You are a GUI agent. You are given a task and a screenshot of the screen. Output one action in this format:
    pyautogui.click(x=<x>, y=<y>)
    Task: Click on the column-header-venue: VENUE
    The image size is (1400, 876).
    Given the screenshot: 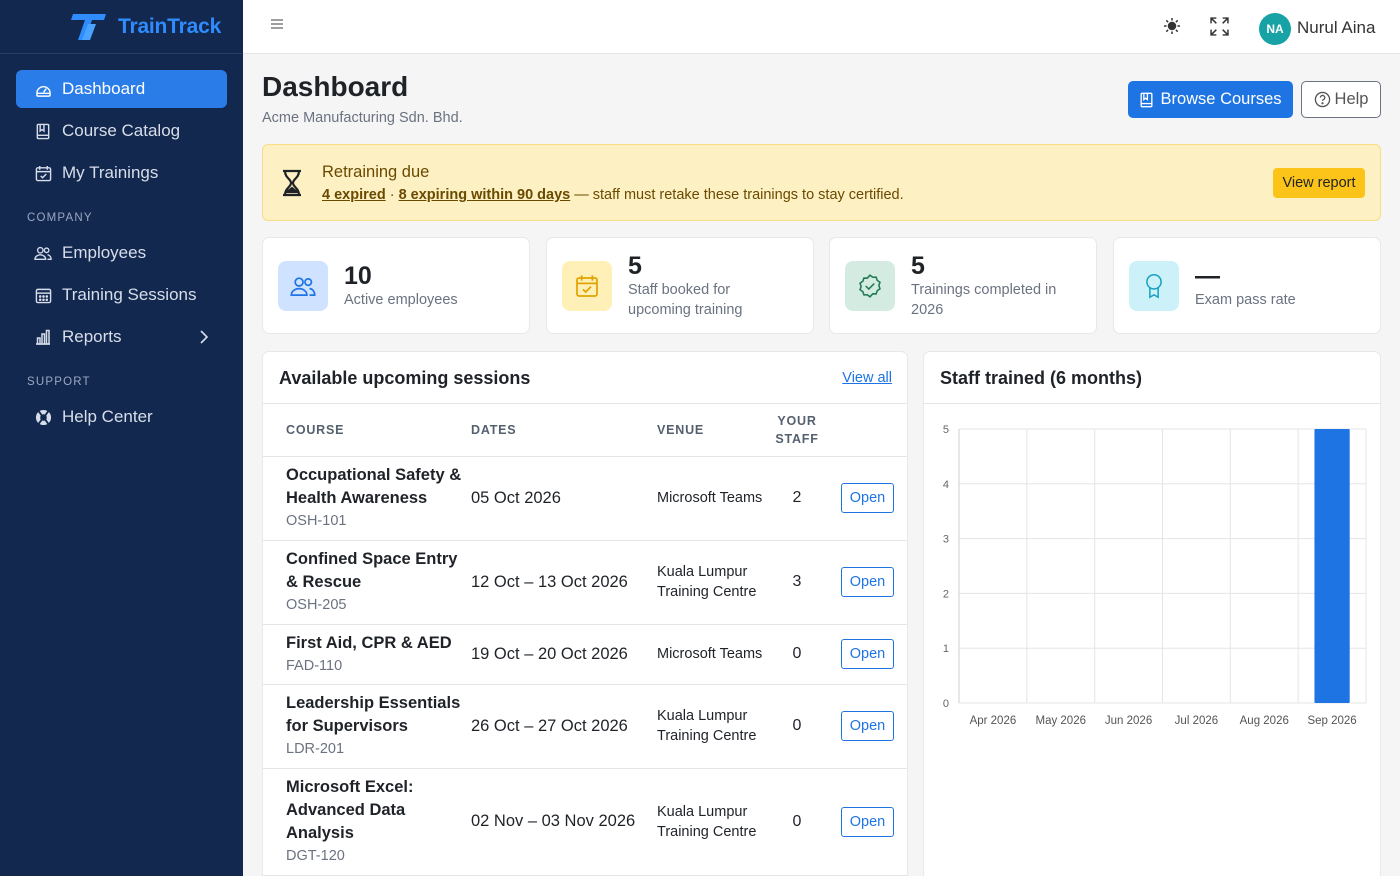 What is the action you would take?
    pyautogui.click(x=712, y=430)
    